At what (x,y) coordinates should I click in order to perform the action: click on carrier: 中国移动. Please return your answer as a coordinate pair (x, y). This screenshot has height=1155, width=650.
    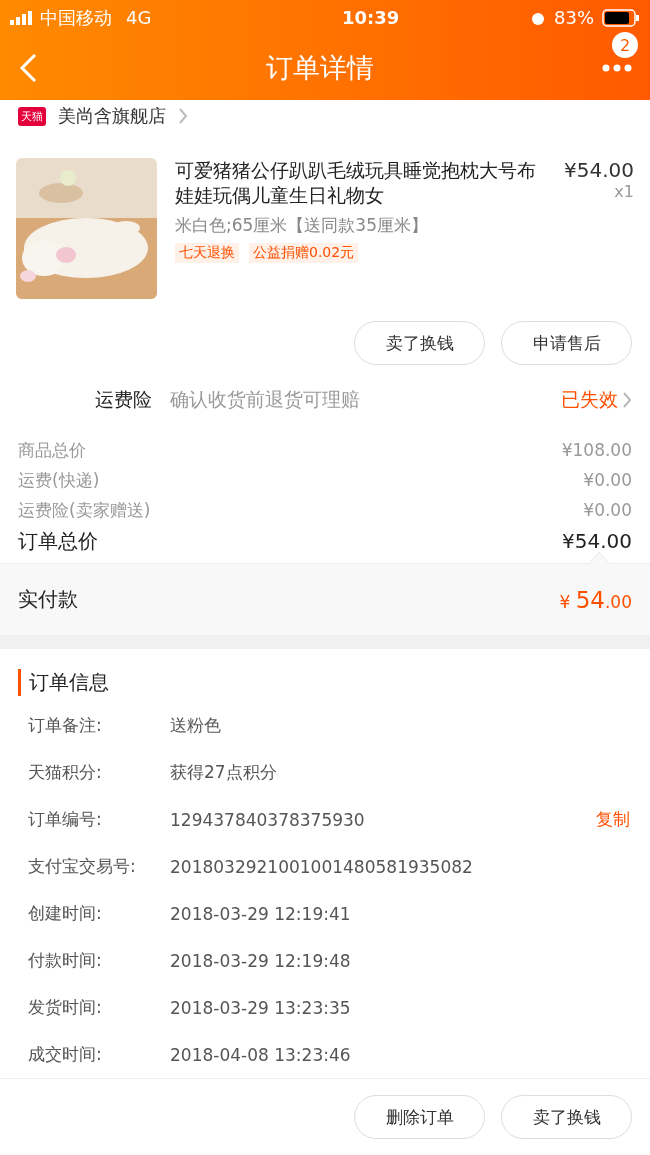
    Looking at the image, I should click on (76, 17).